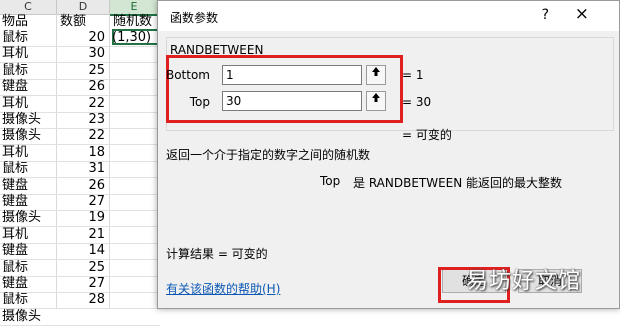 This screenshot has width=620, height=326. What do you see at coordinates (292, 101) in the screenshot?
I see `top-input: 30` at bounding box center [292, 101].